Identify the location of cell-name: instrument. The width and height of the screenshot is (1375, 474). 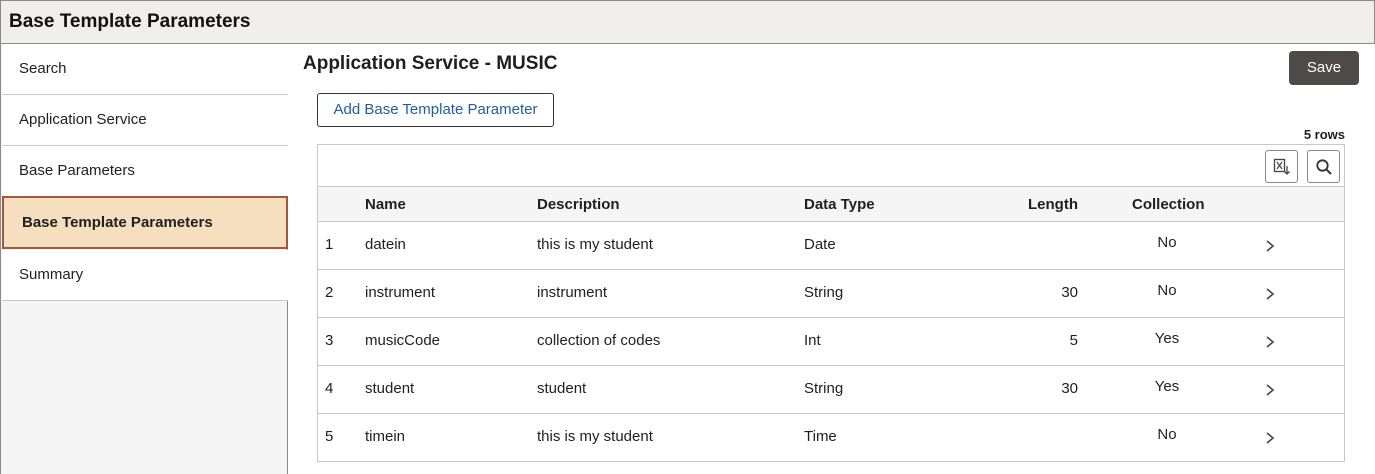
(400, 292).